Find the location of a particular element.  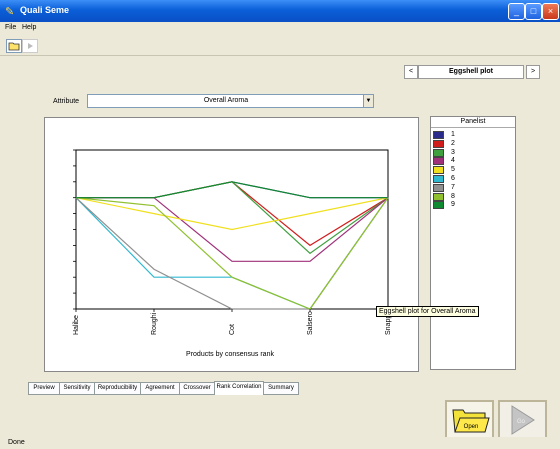

tab-summary: Summary is located at coordinates (281, 388).